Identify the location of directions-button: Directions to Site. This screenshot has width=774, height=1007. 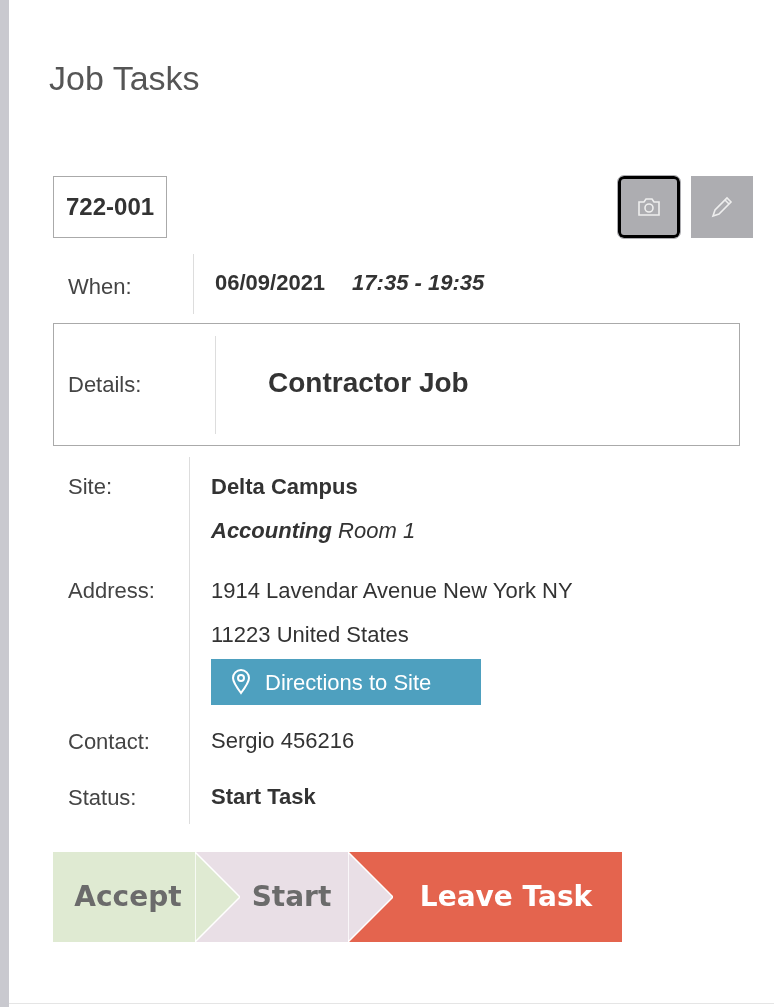
(346, 682).